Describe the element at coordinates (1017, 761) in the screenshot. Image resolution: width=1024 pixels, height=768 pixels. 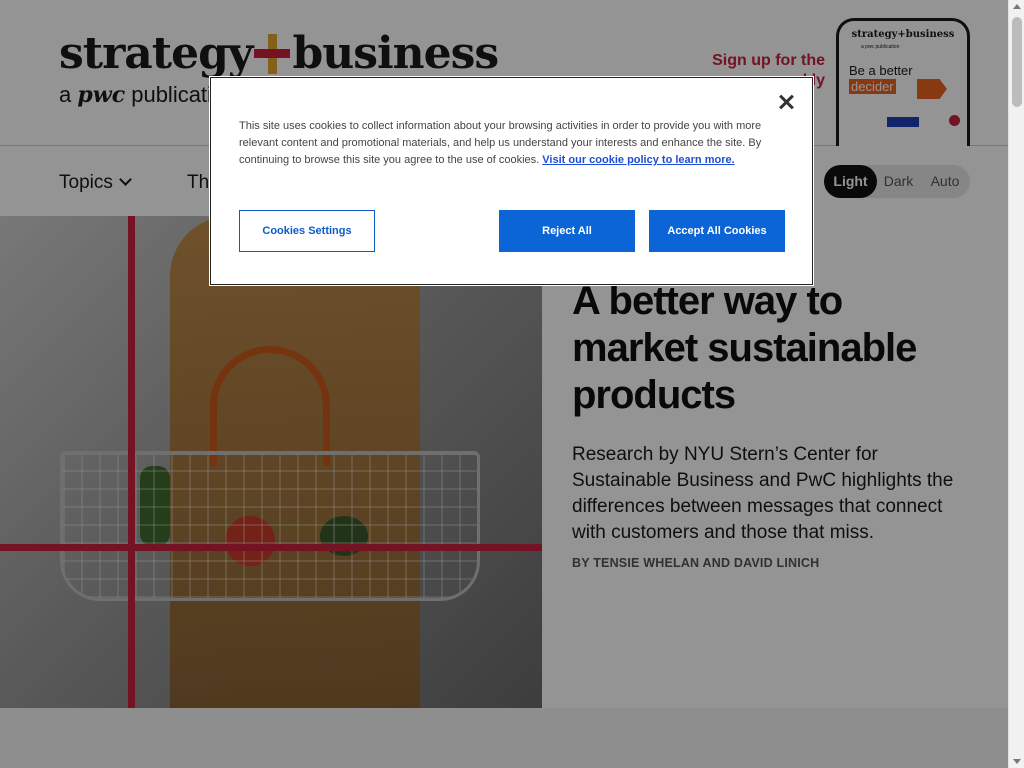
I see `scroll-down-arrow-icon` at that location.